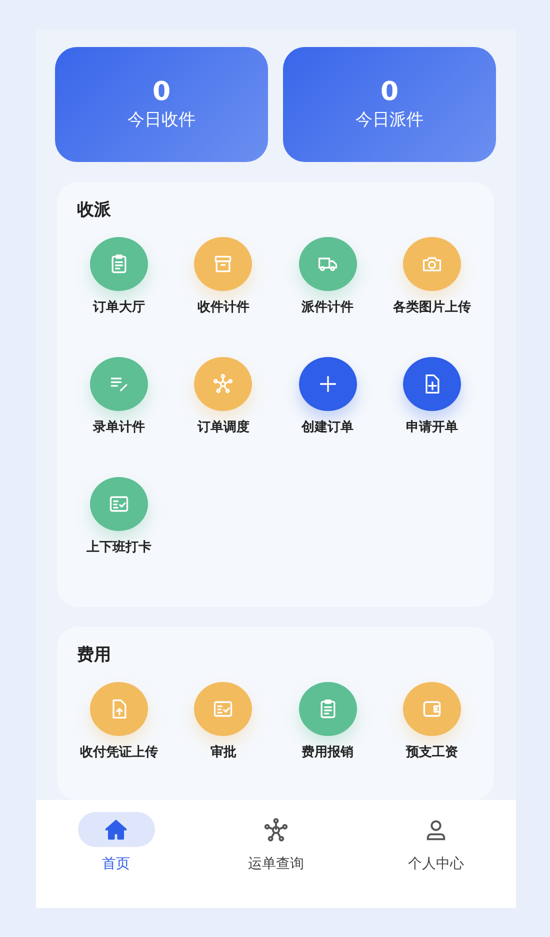 Image resolution: width=550 pixels, height=937 pixels. Describe the element at coordinates (276, 829) in the screenshot. I see `hub-icon` at that location.